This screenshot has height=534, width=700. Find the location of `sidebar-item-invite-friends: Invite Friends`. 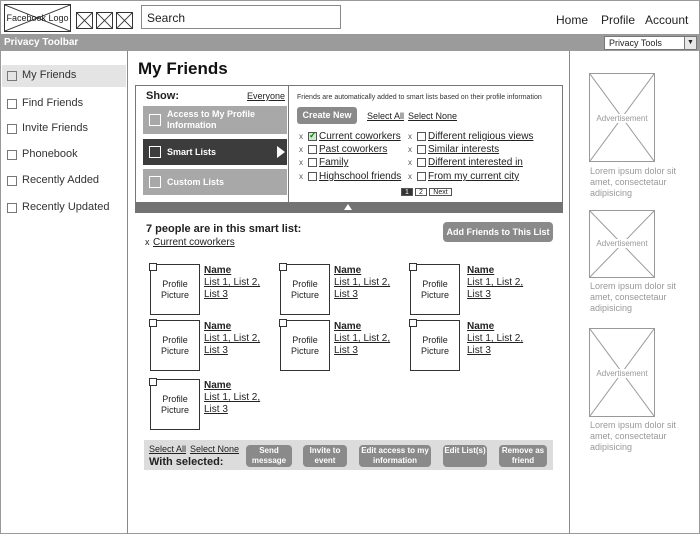

sidebar-item-invite-friends: Invite Friends is located at coordinates (64, 129).